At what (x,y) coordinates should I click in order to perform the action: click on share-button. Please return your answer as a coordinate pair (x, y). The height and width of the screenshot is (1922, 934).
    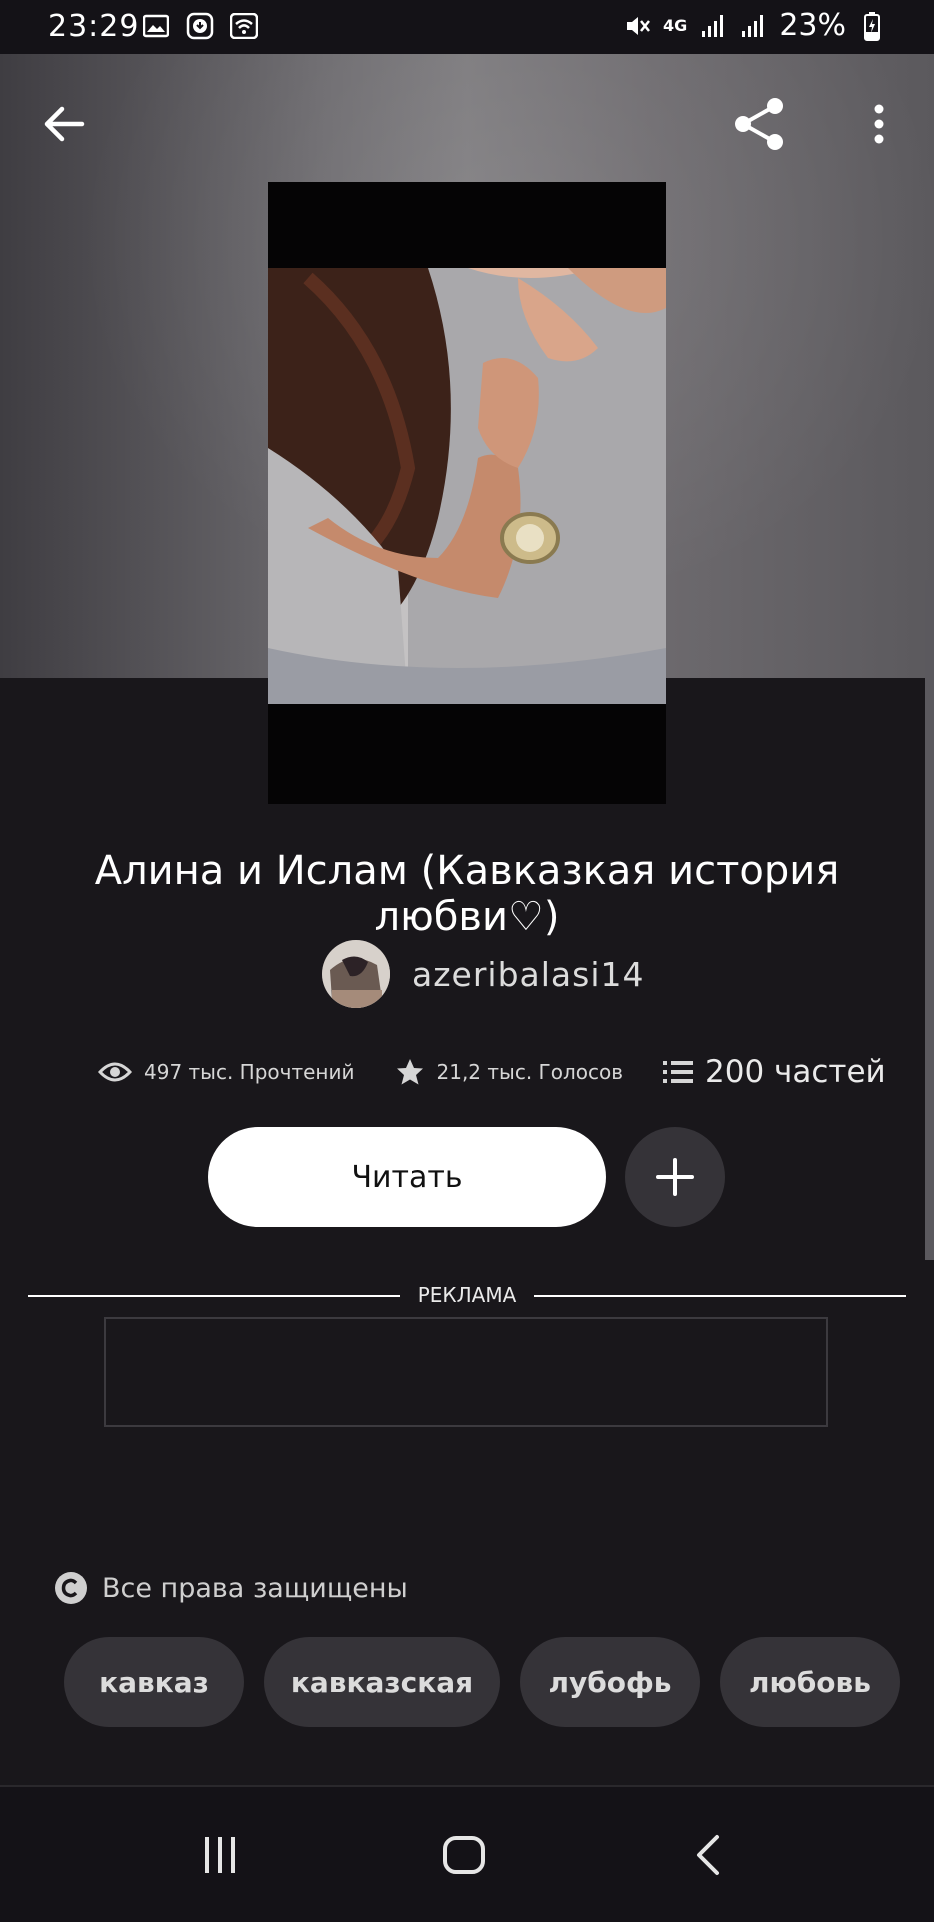
    Looking at the image, I should click on (760, 124).